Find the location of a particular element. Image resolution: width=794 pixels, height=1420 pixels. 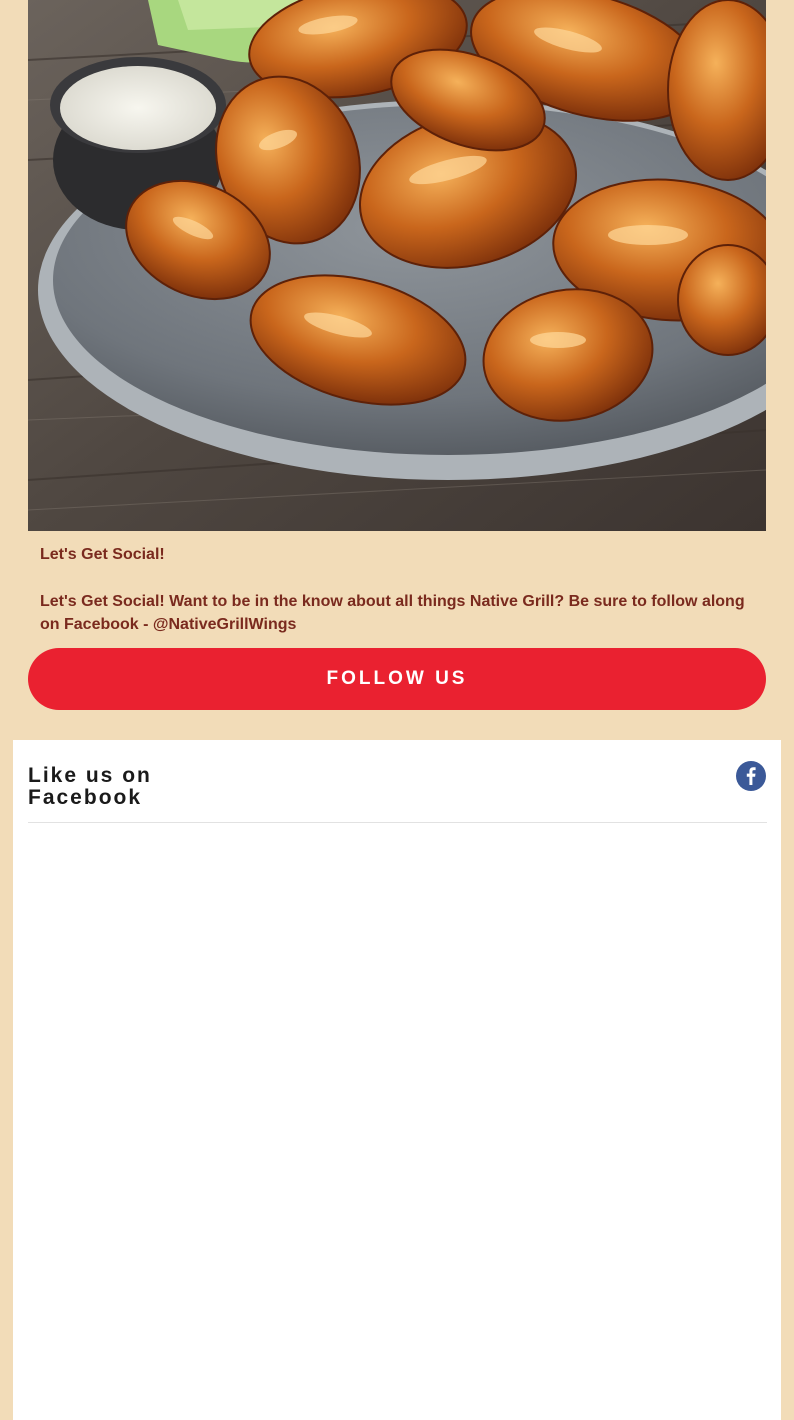

facebook-icon is located at coordinates (751, 776).